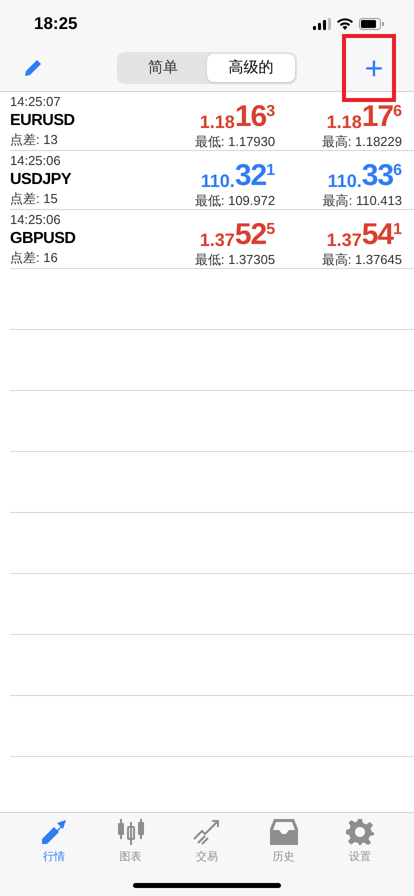 Image resolution: width=414 pixels, height=896 pixels. I want to click on quote-time: 14:25:07, so click(36, 102).